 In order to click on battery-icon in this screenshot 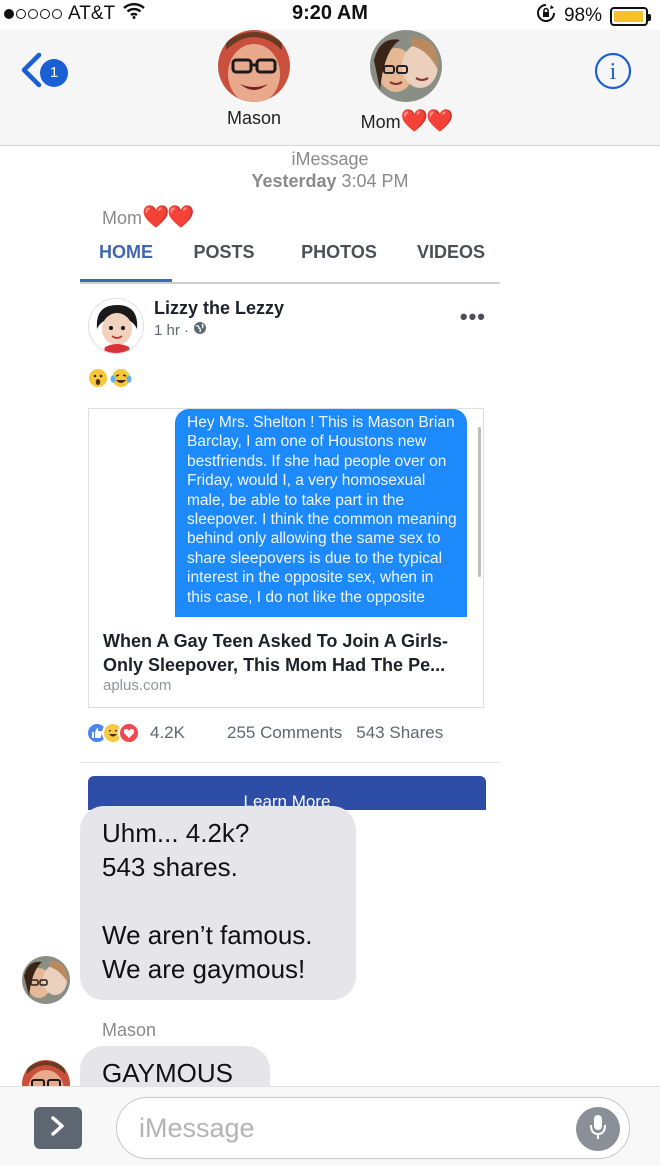, I will do `click(630, 16)`.